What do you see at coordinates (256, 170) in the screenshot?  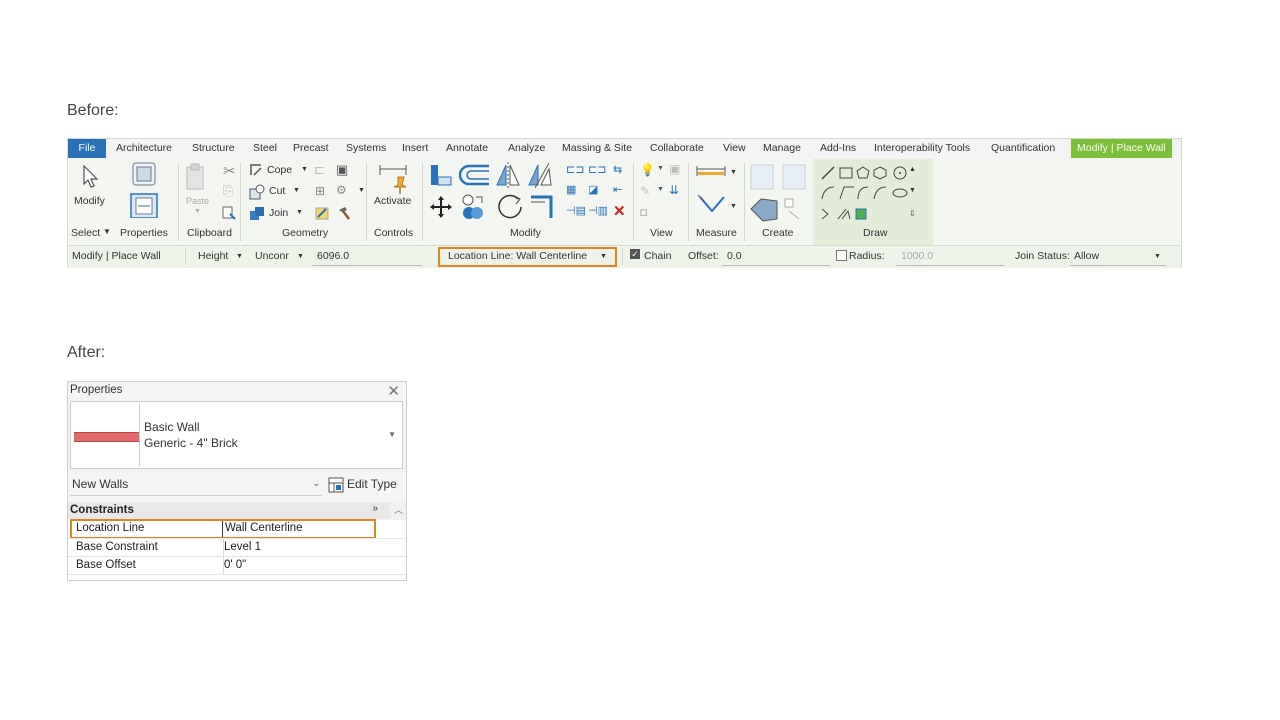 I see `cope-icon` at bounding box center [256, 170].